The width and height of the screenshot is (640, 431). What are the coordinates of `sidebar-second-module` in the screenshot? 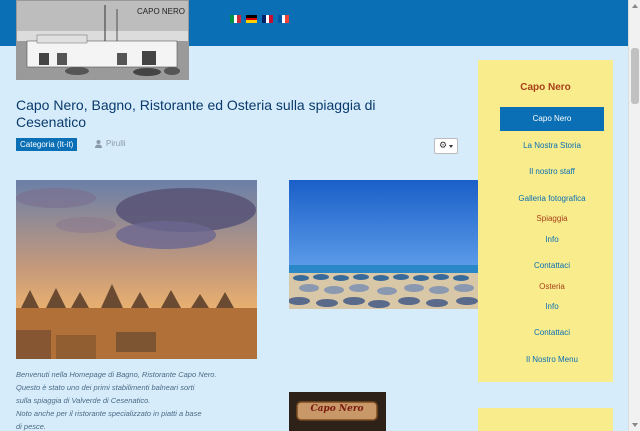 It's located at (545, 419).